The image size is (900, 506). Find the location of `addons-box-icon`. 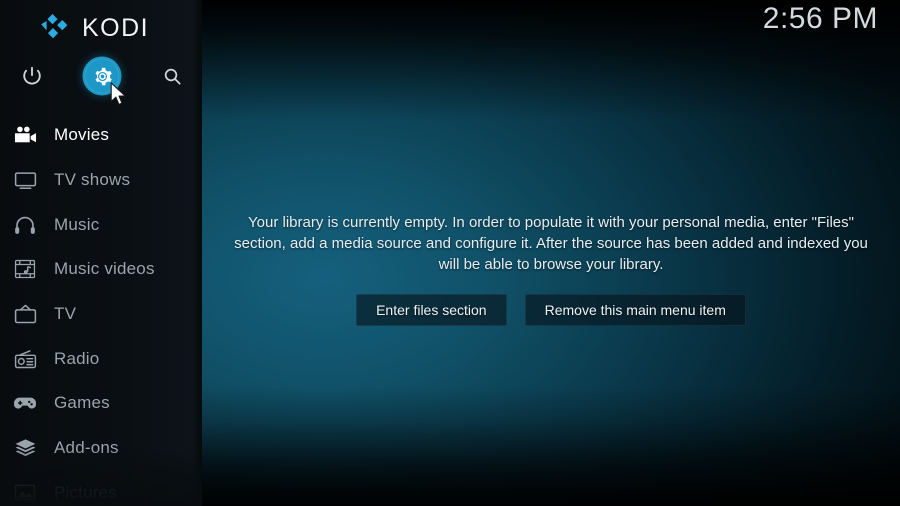

addons-box-icon is located at coordinates (25, 448).